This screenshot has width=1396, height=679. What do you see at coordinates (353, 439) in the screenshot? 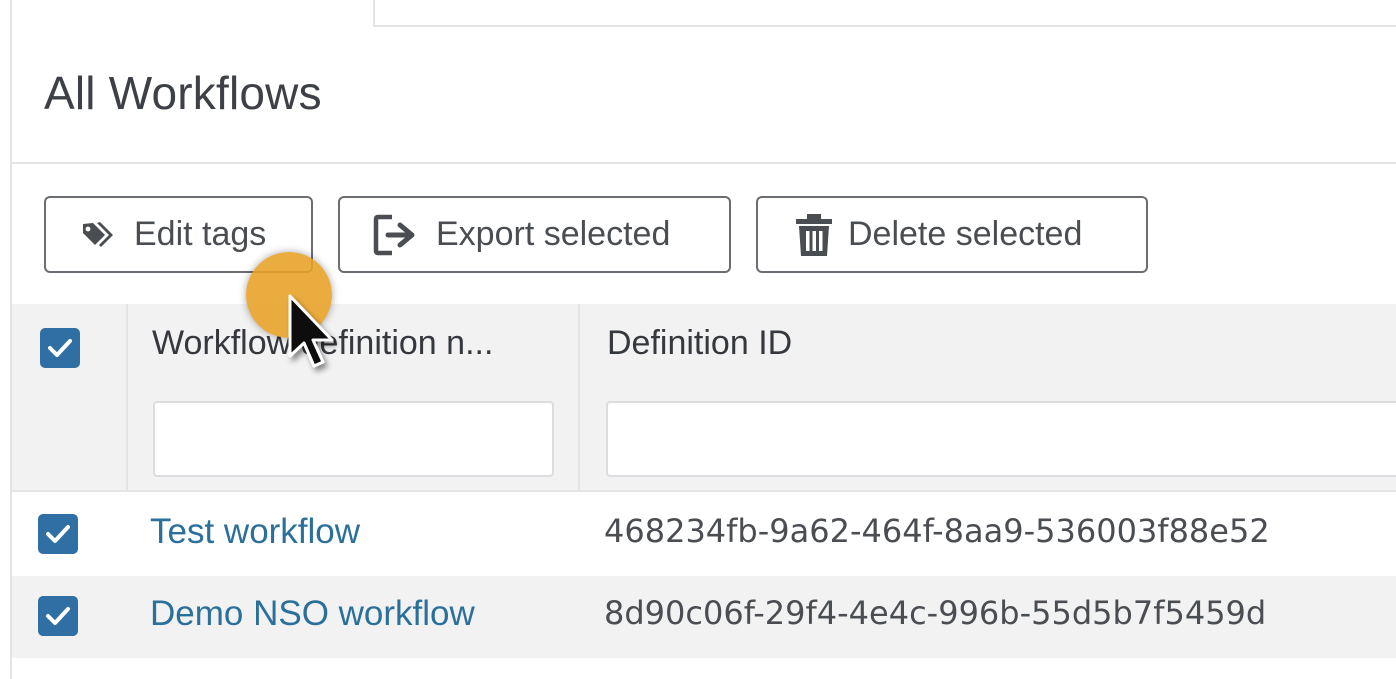
I see `workflow-name-filter-input` at bounding box center [353, 439].